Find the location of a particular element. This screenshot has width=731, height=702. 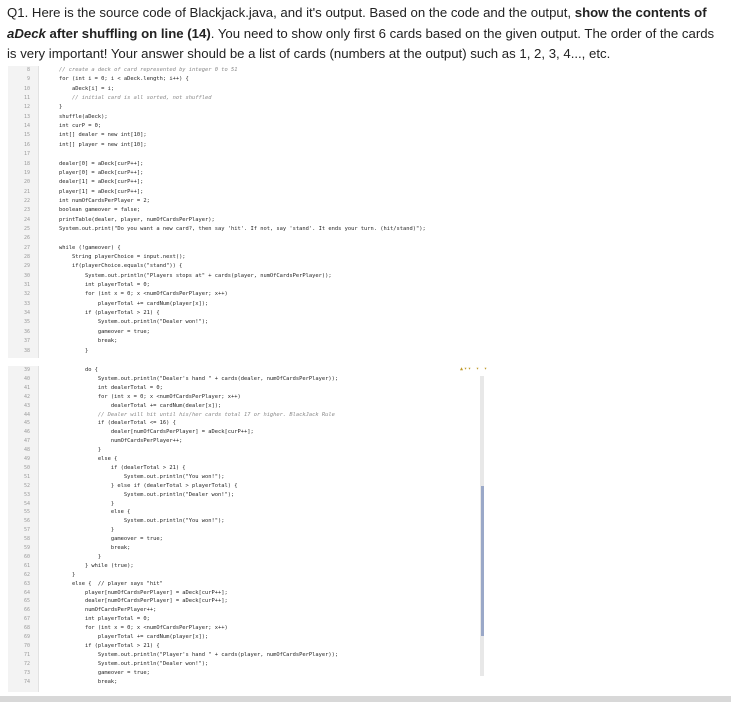

line-number: 55 is located at coordinates (26, 512).